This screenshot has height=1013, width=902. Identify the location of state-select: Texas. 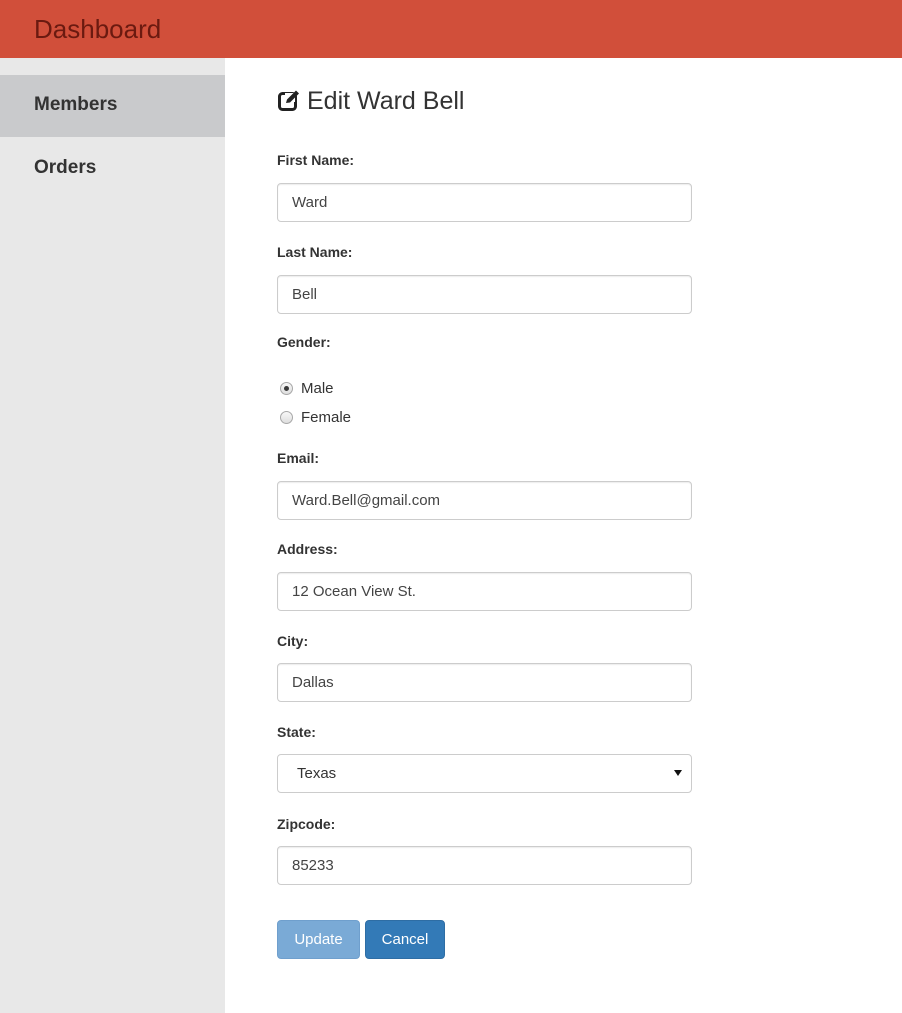
(484, 773).